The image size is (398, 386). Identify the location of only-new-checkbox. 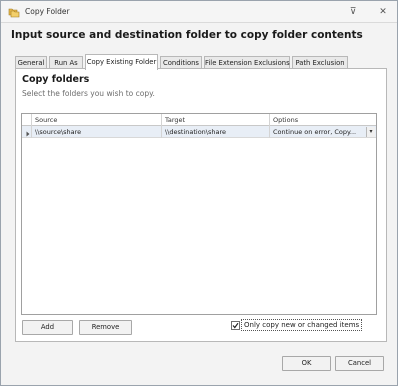
(235, 325).